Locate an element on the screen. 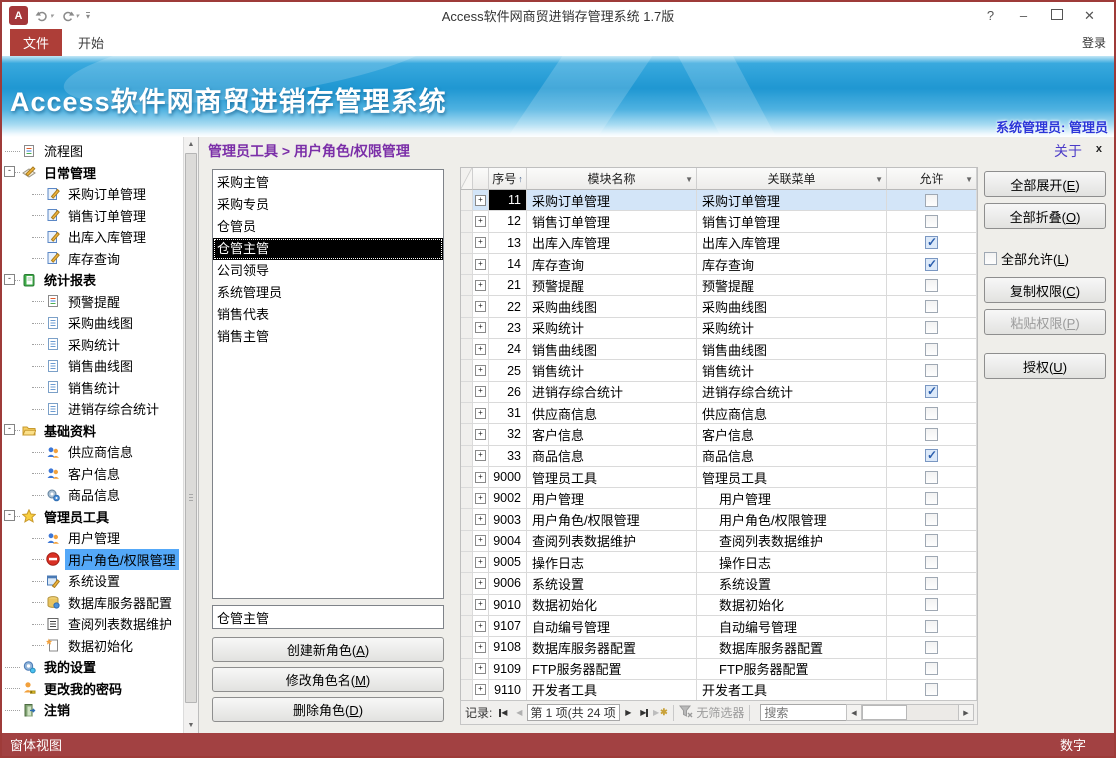 The height and width of the screenshot is (758, 1116). tree-item: - 日常管理 is located at coordinates (92, 173).